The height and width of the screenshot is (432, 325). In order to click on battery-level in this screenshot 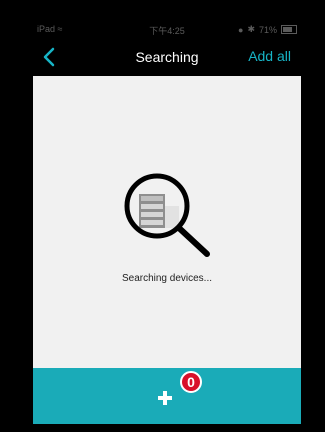, I will do `click(287, 29)`.